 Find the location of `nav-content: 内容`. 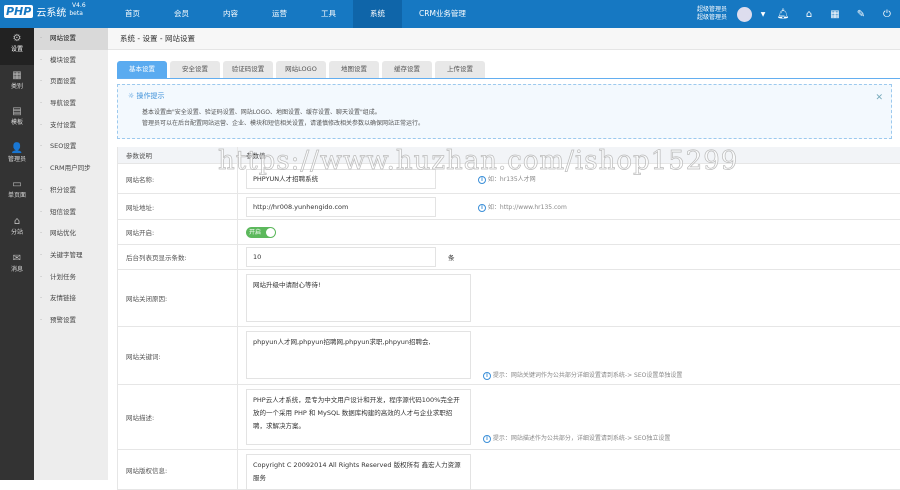

nav-content: 内容 is located at coordinates (230, 14).